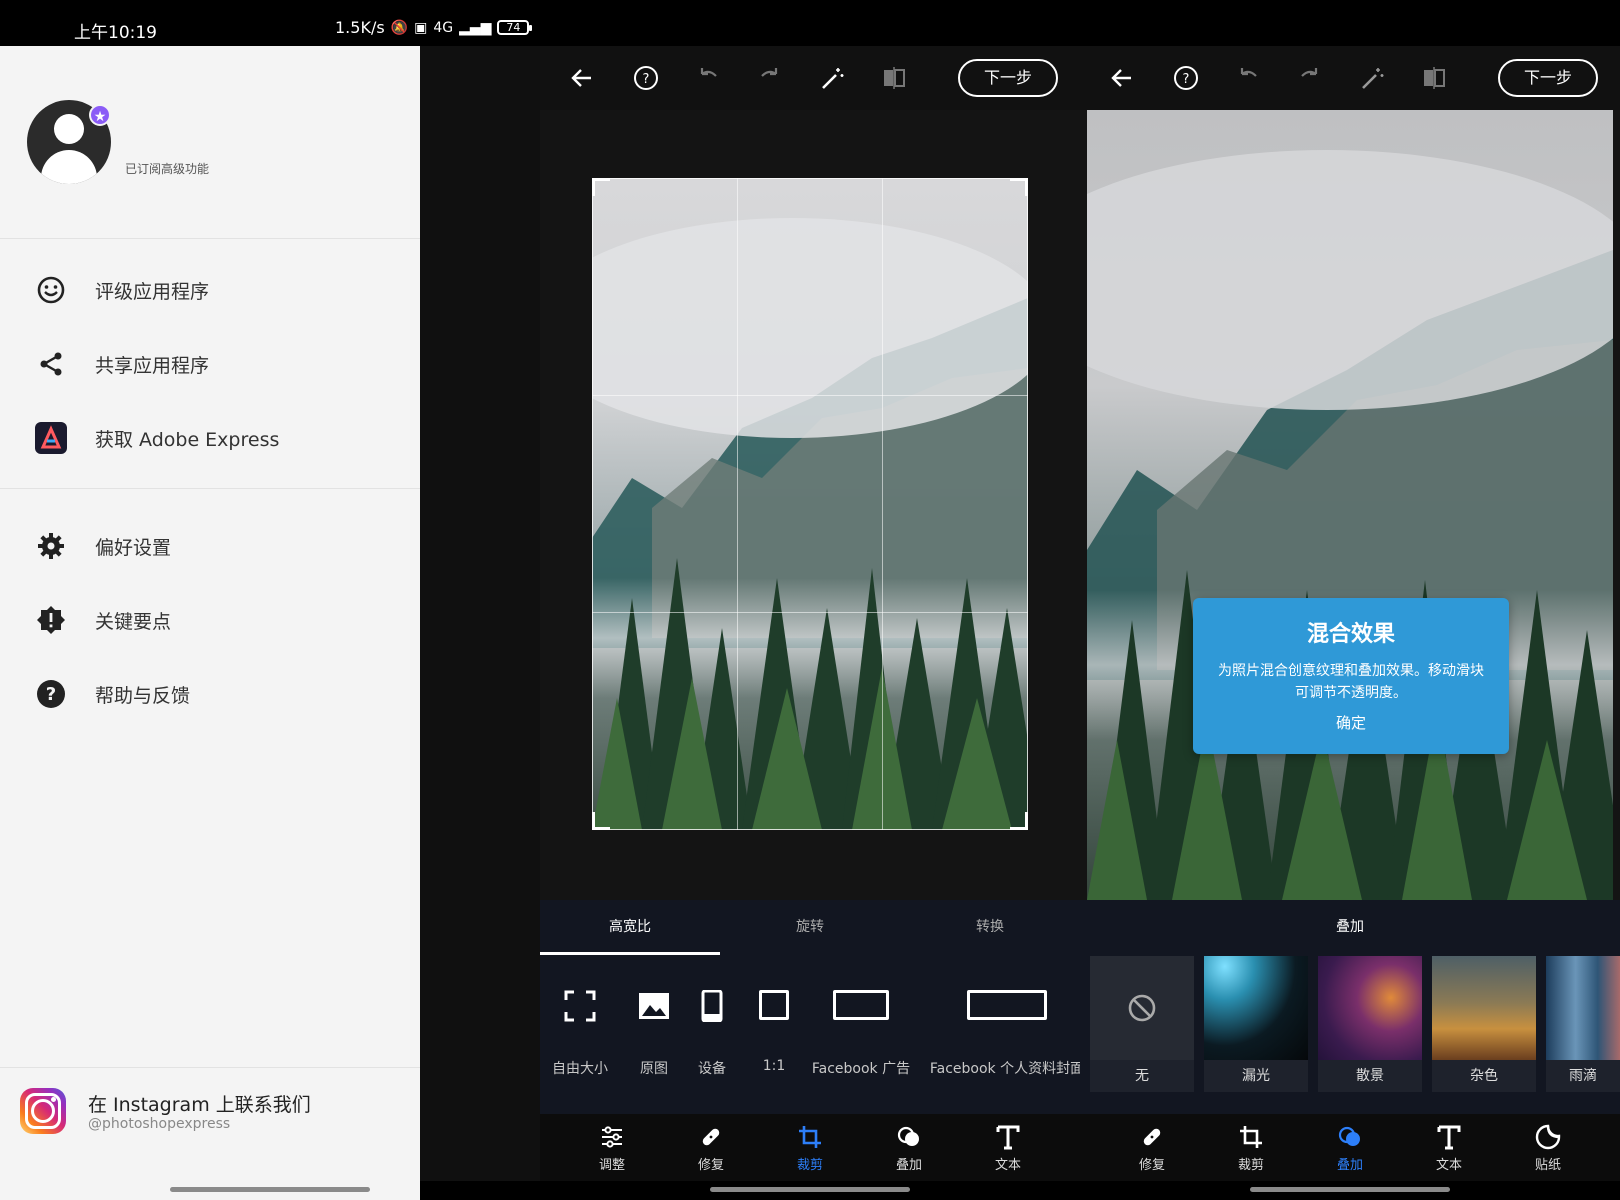  Describe the element at coordinates (115, 33) in the screenshot. I see `status-time: 上午10:19` at that location.